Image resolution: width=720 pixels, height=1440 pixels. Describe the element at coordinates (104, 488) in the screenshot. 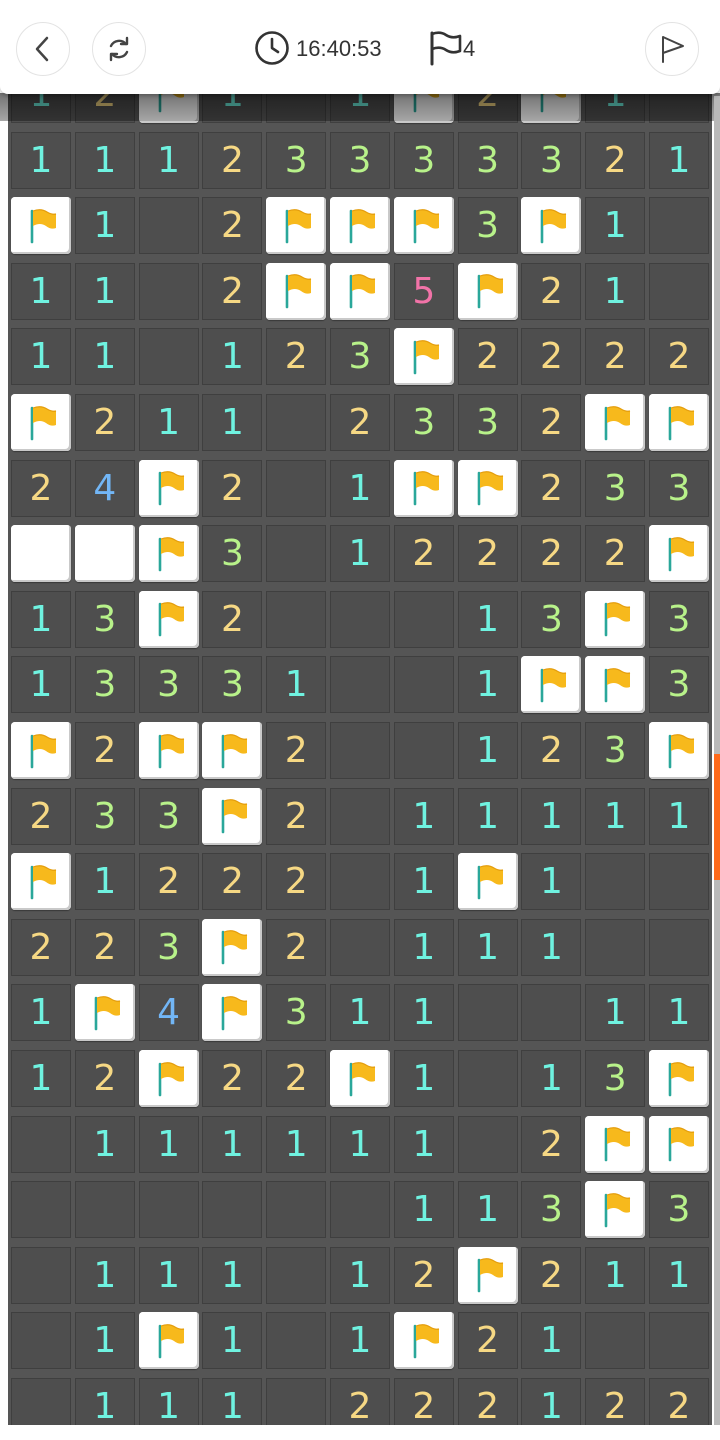

I see `number-cell: 4` at that location.